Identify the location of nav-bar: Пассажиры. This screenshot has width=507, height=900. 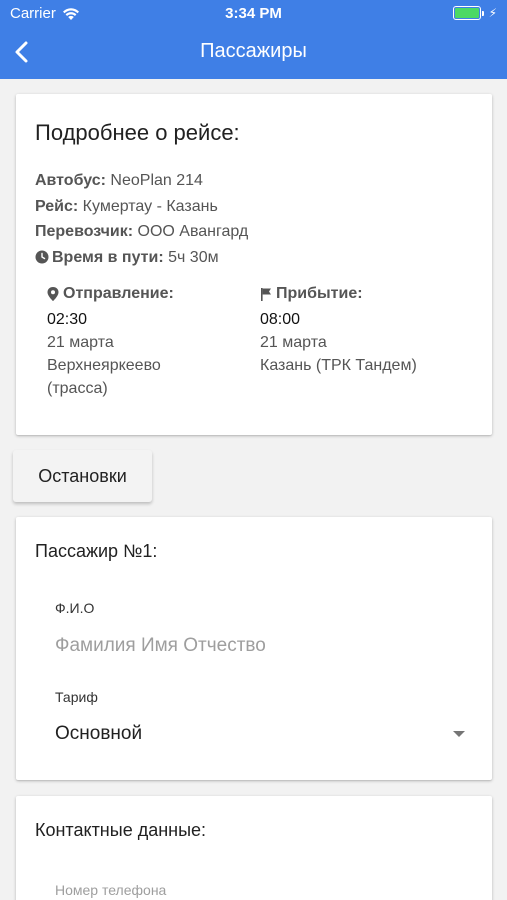
(253, 53).